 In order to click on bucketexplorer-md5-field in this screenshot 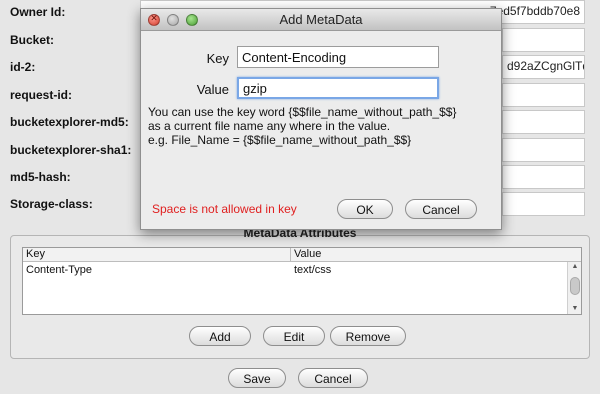, I will do `click(543, 122)`.